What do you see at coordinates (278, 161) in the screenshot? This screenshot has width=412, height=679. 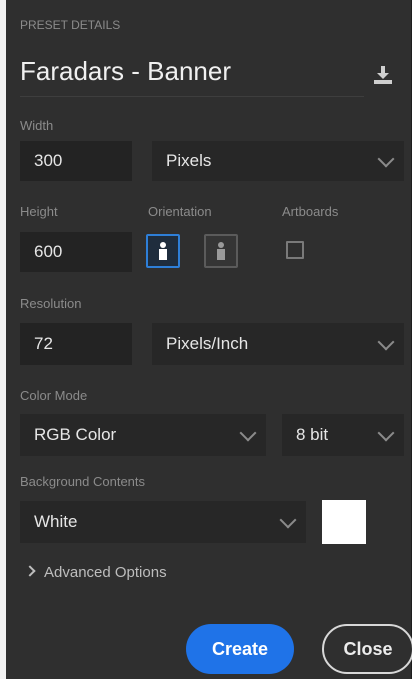 I see `width-unit-select: Pixels` at bounding box center [278, 161].